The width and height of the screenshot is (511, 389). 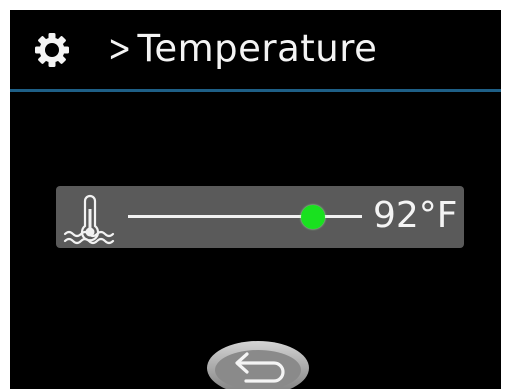 I want to click on temperature-panel: 92°F, so click(x=260, y=217).